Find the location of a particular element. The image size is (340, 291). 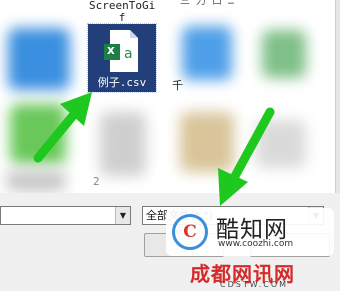

arrow-down-left-icon is located at coordinates (246, 156).